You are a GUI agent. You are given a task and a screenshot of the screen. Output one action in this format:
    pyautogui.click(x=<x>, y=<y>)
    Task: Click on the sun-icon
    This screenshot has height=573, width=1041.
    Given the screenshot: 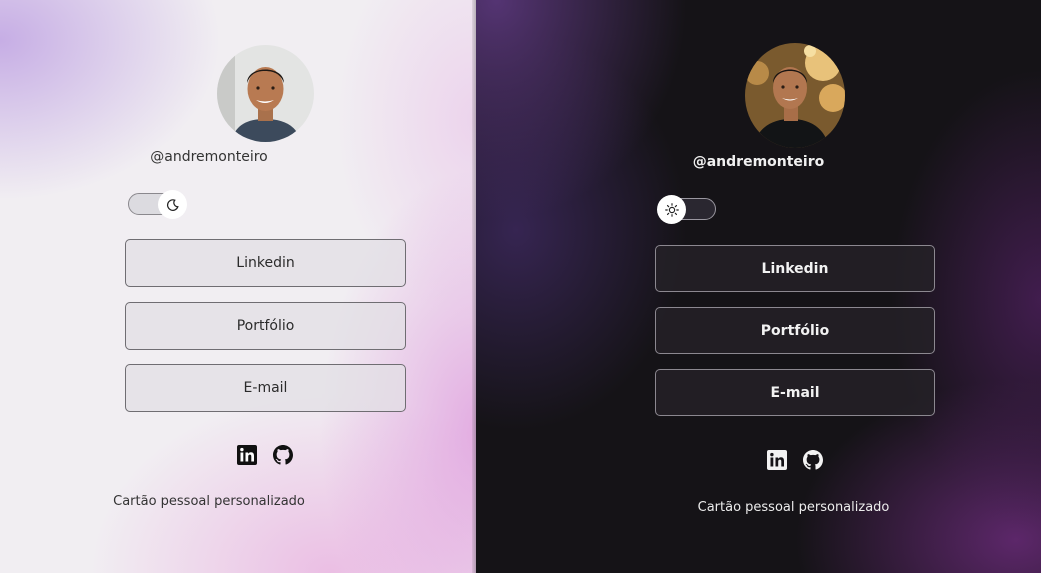 What is the action you would take?
    pyautogui.click(x=671, y=209)
    